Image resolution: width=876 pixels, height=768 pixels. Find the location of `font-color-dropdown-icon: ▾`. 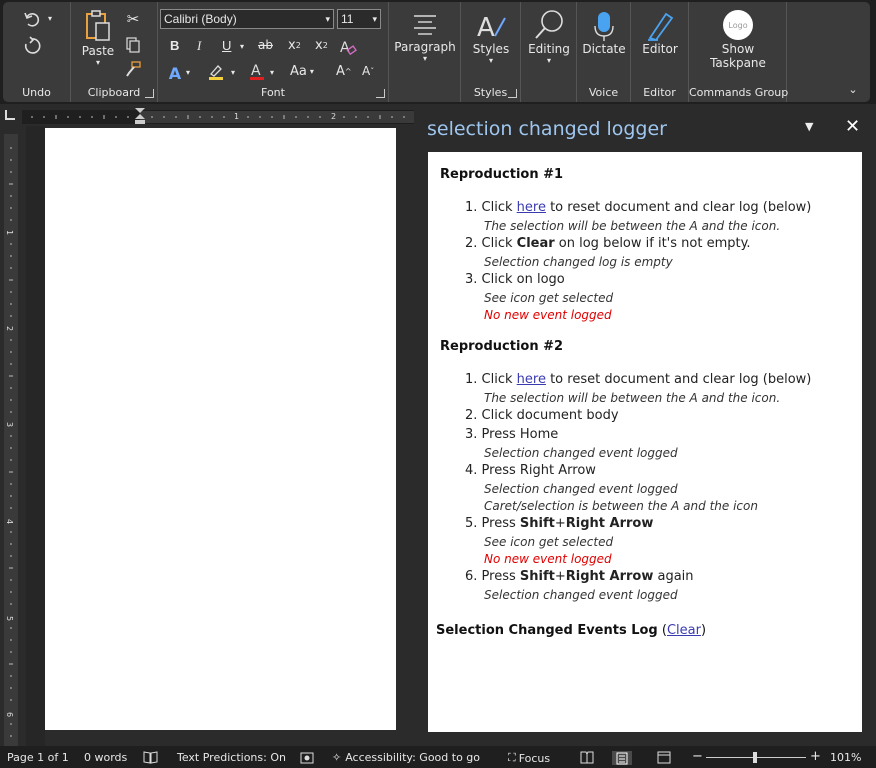

font-color-dropdown-icon: ▾ is located at coordinates (272, 72).